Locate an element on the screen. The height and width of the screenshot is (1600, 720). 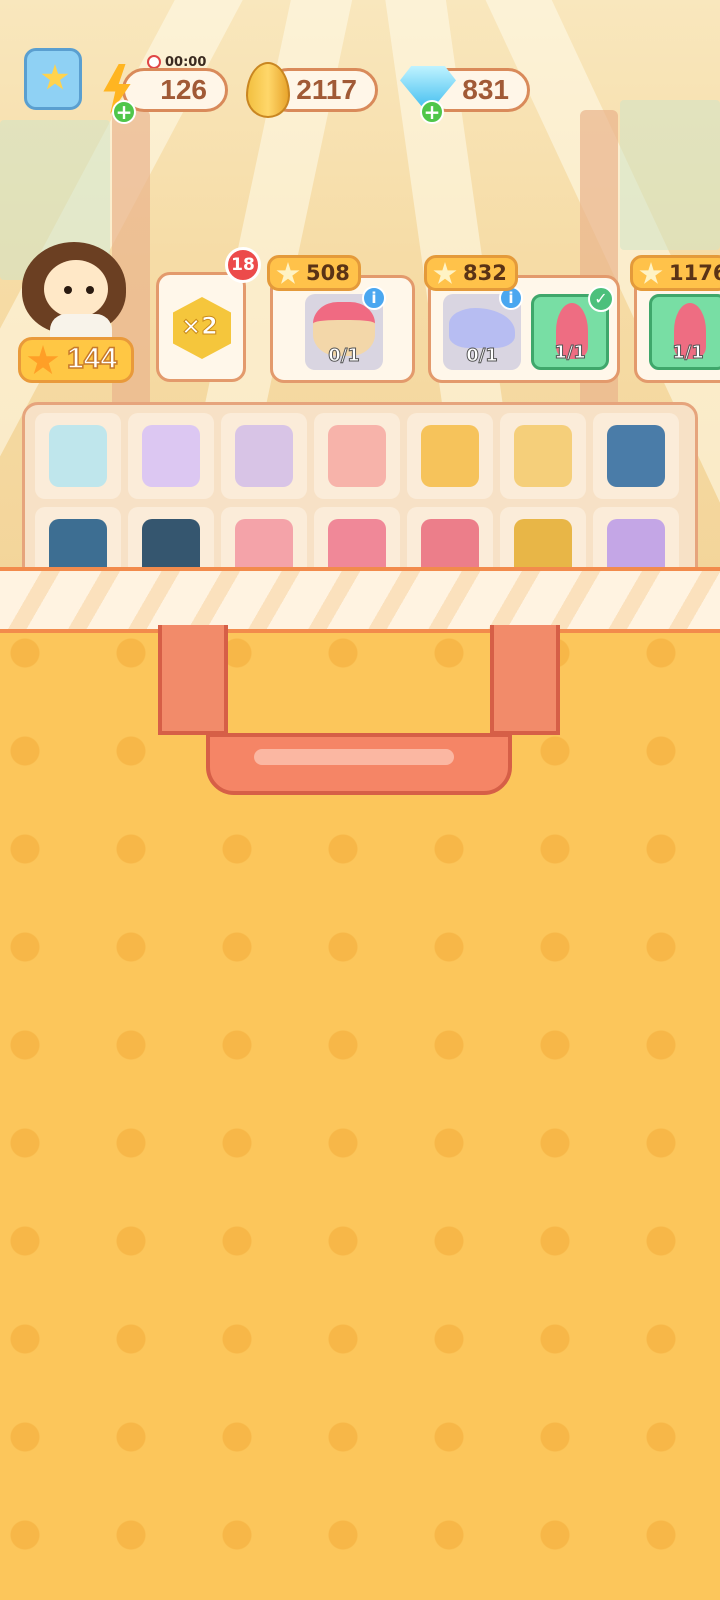
collection-book-icon is located at coordinates (53, 79).